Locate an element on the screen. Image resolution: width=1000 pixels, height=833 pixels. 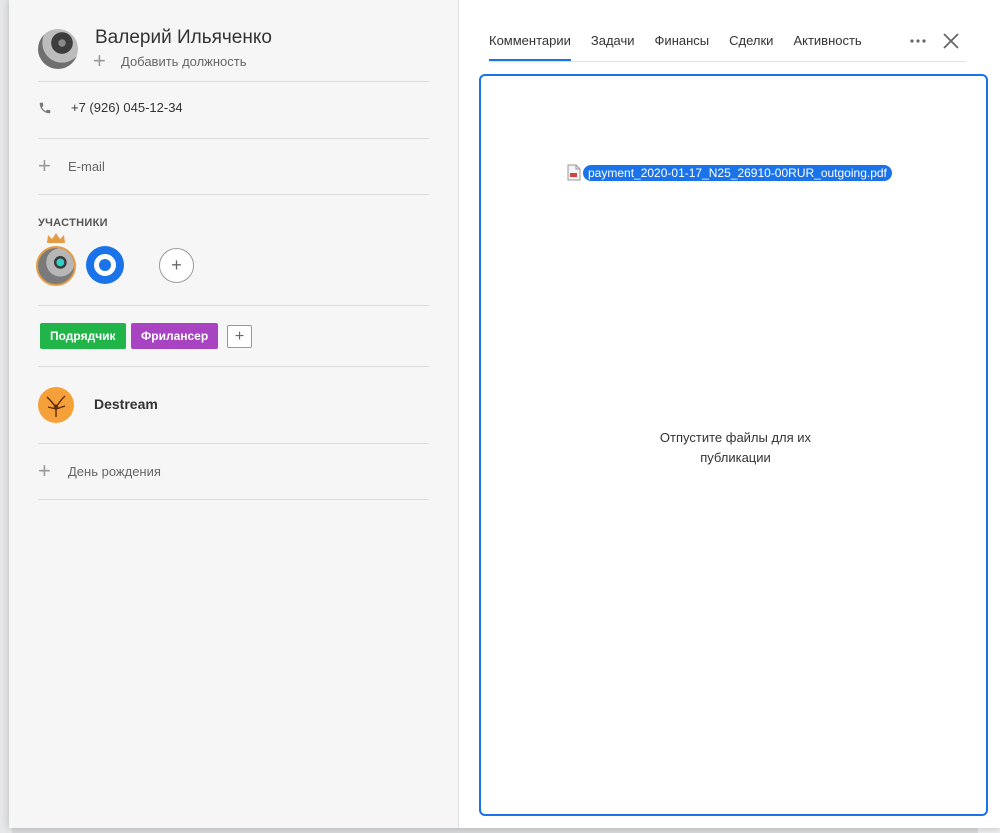
email-label: E-mail is located at coordinates (86, 166).